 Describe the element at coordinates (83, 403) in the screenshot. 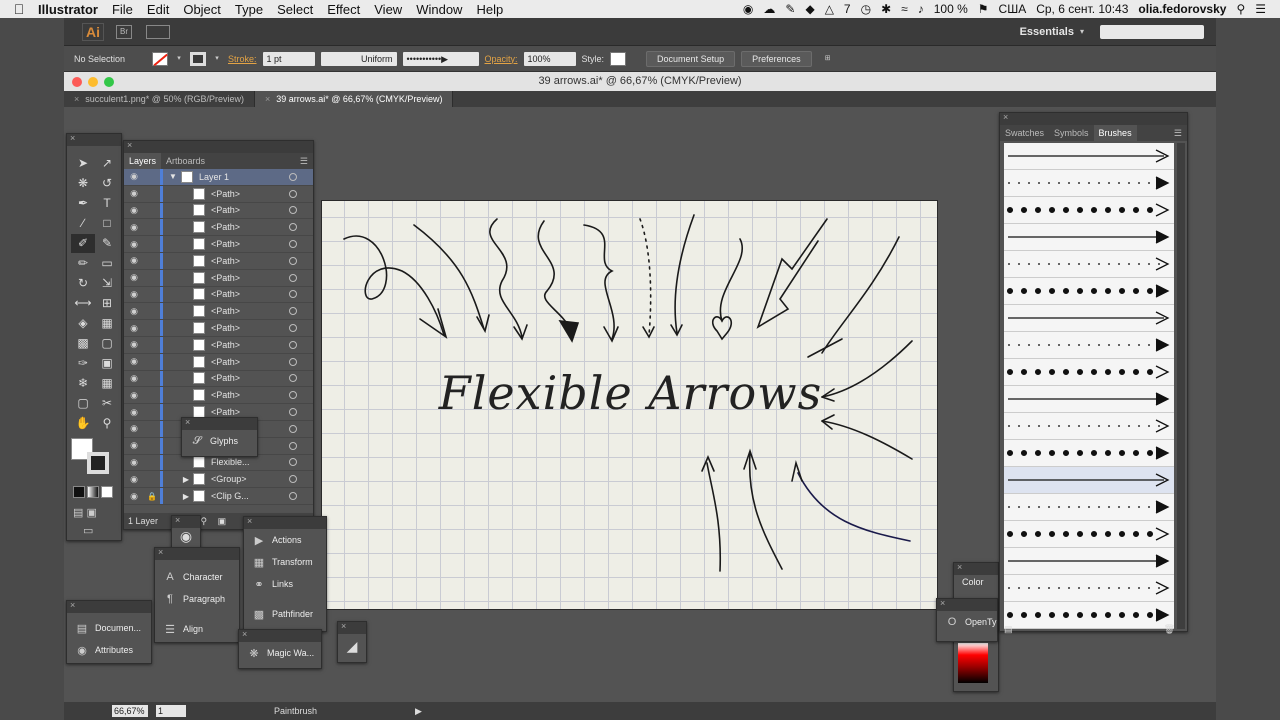

I see `artboard-tool-icon: ▢` at that location.